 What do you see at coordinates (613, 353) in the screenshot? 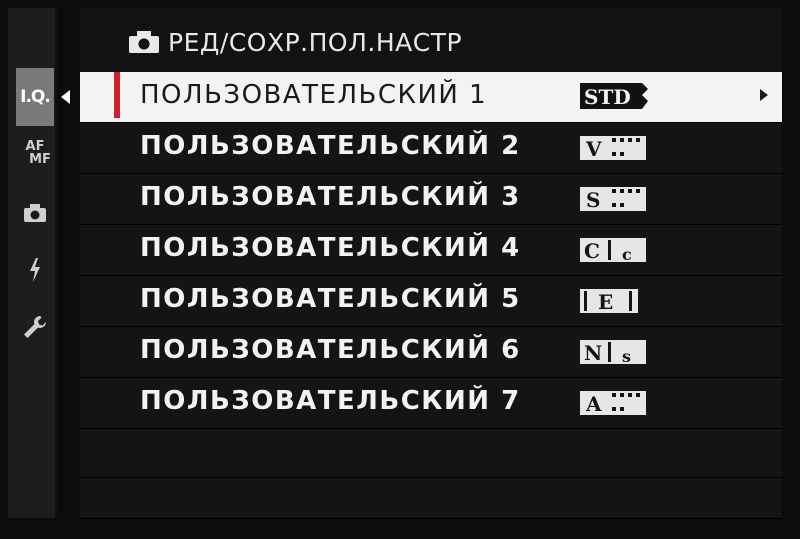
I see `film-sim-nostalgic-icon: N s` at bounding box center [613, 353].